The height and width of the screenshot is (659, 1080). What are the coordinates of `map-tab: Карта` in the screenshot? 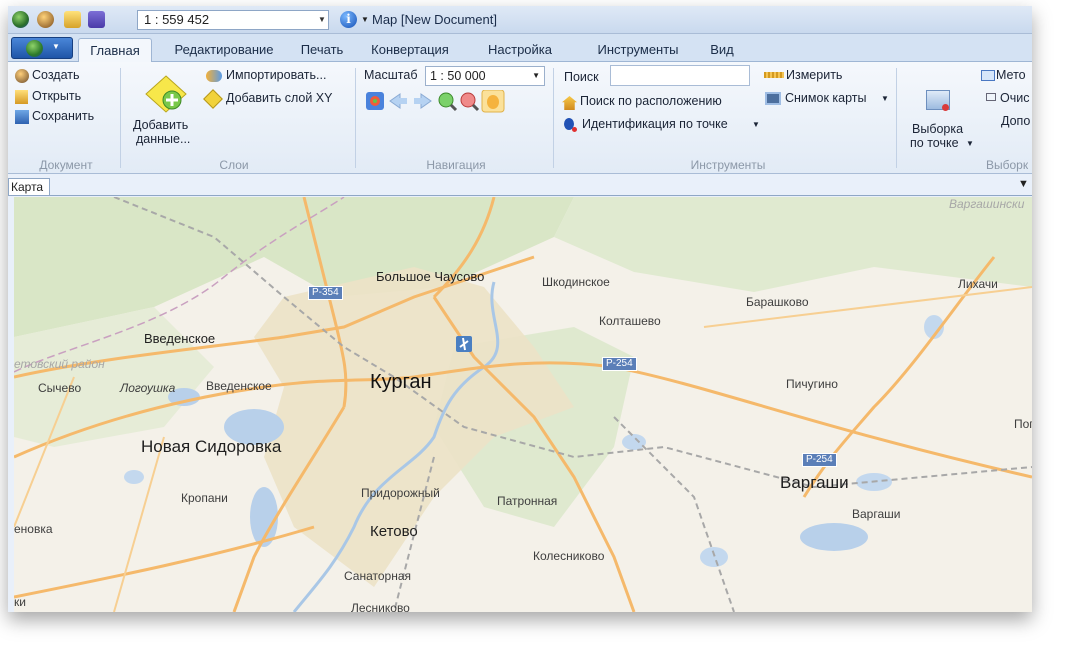 It's located at (29, 187).